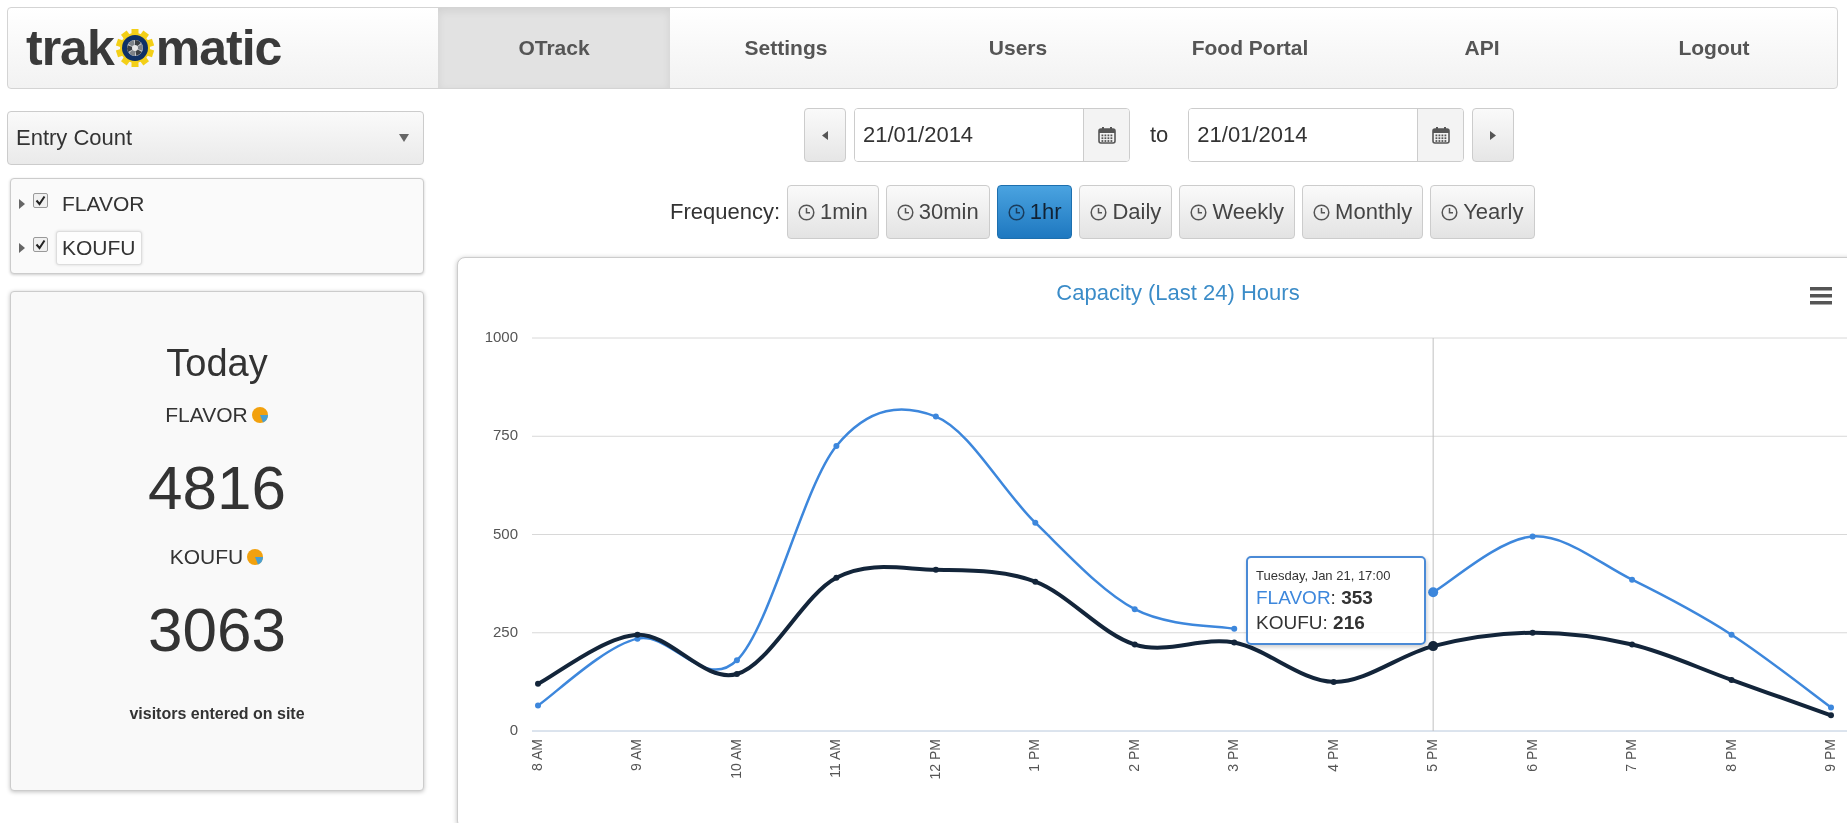 This screenshot has height=823, width=1847. Describe the element at coordinates (1159, 135) in the screenshot. I see `range-separator: to` at that location.